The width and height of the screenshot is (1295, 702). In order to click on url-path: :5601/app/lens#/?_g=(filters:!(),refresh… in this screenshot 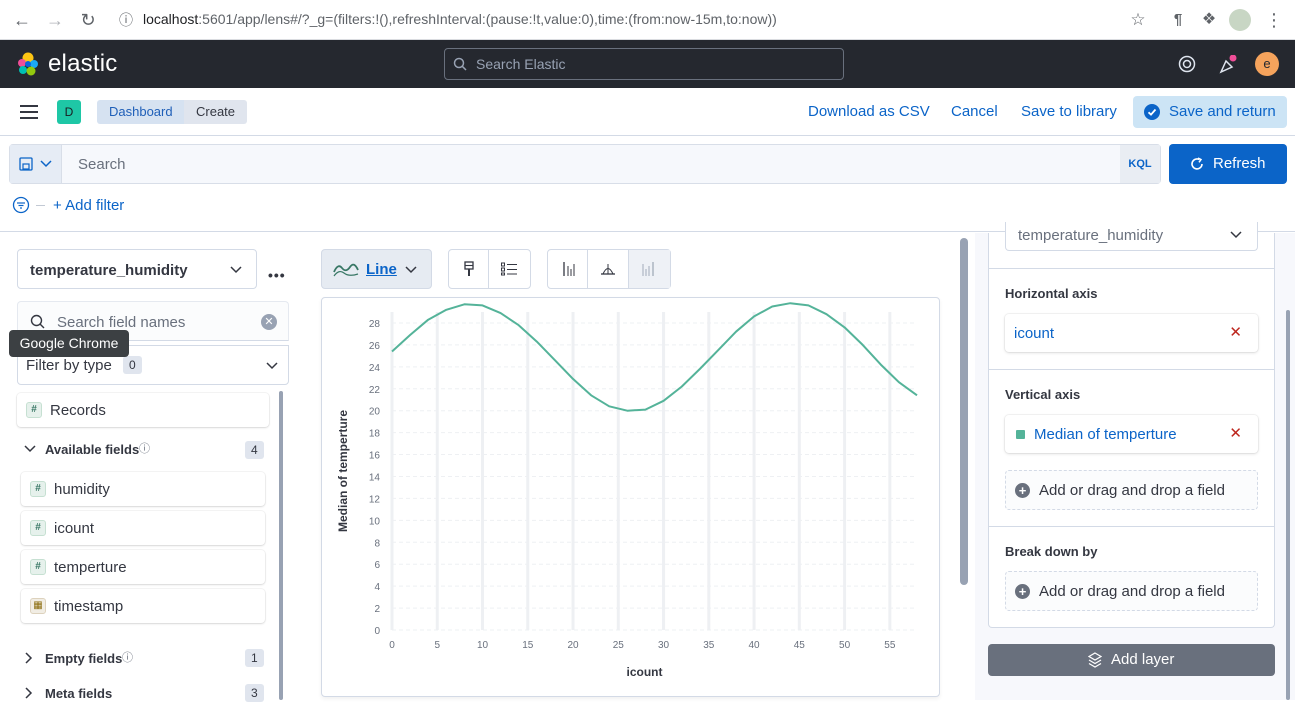, I will do `click(487, 19)`.